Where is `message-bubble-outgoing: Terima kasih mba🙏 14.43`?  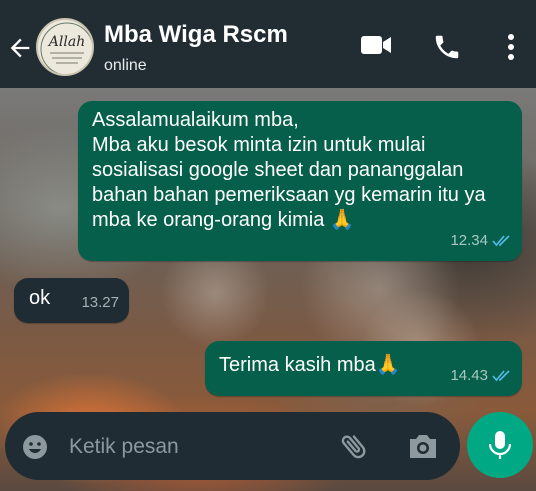
message-bubble-outgoing: Terima kasih mba🙏 14.43 is located at coordinates (363, 368).